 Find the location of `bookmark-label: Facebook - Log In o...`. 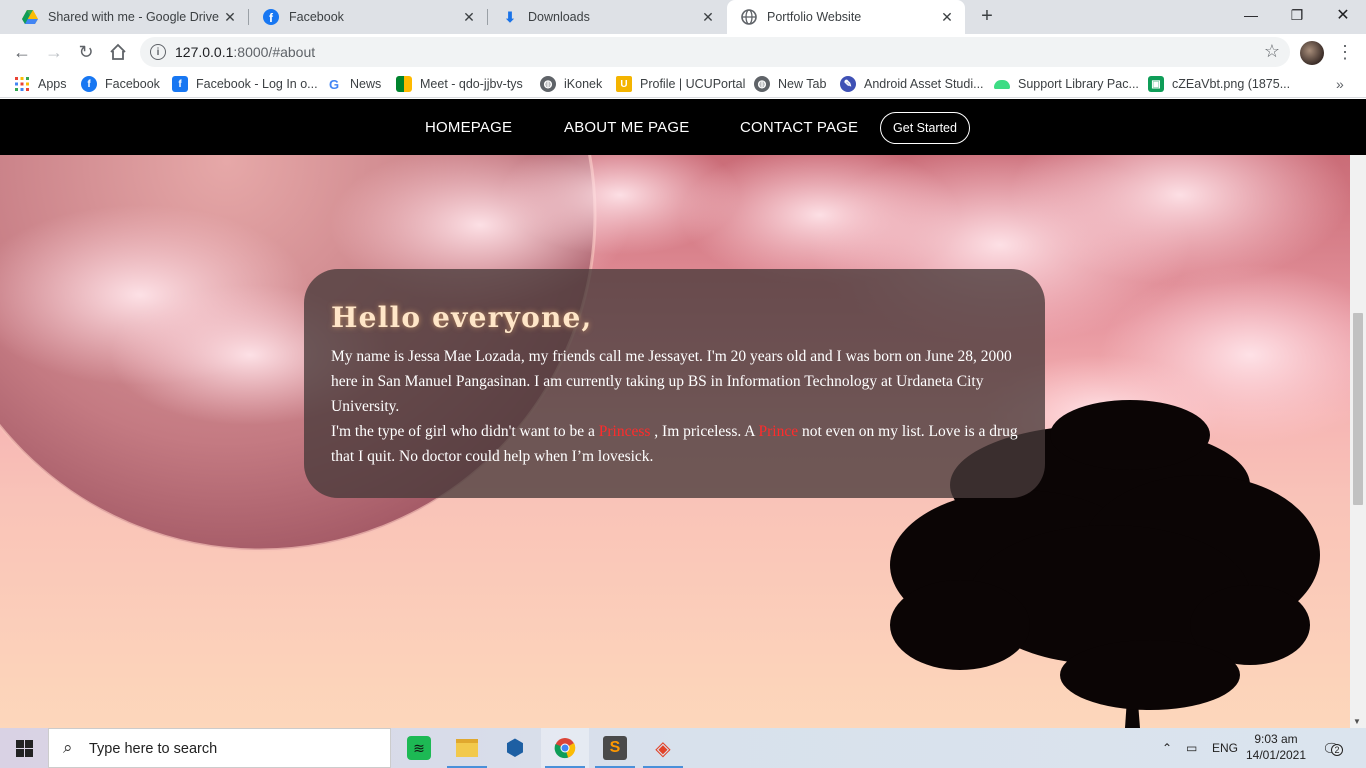

bookmark-label: Facebook - Log In o... is located at coordinates (257, 84).